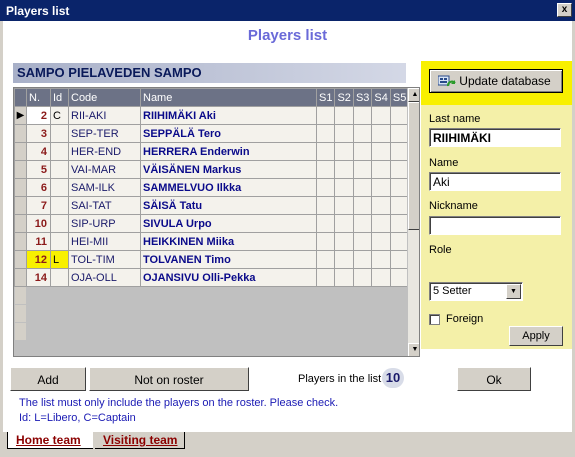  What do you see at coordinates (228, 277) in the screenshot?
I see `player-name-cell: OJANSIVU Olli-Pekka` at bounding box center [228, 277].